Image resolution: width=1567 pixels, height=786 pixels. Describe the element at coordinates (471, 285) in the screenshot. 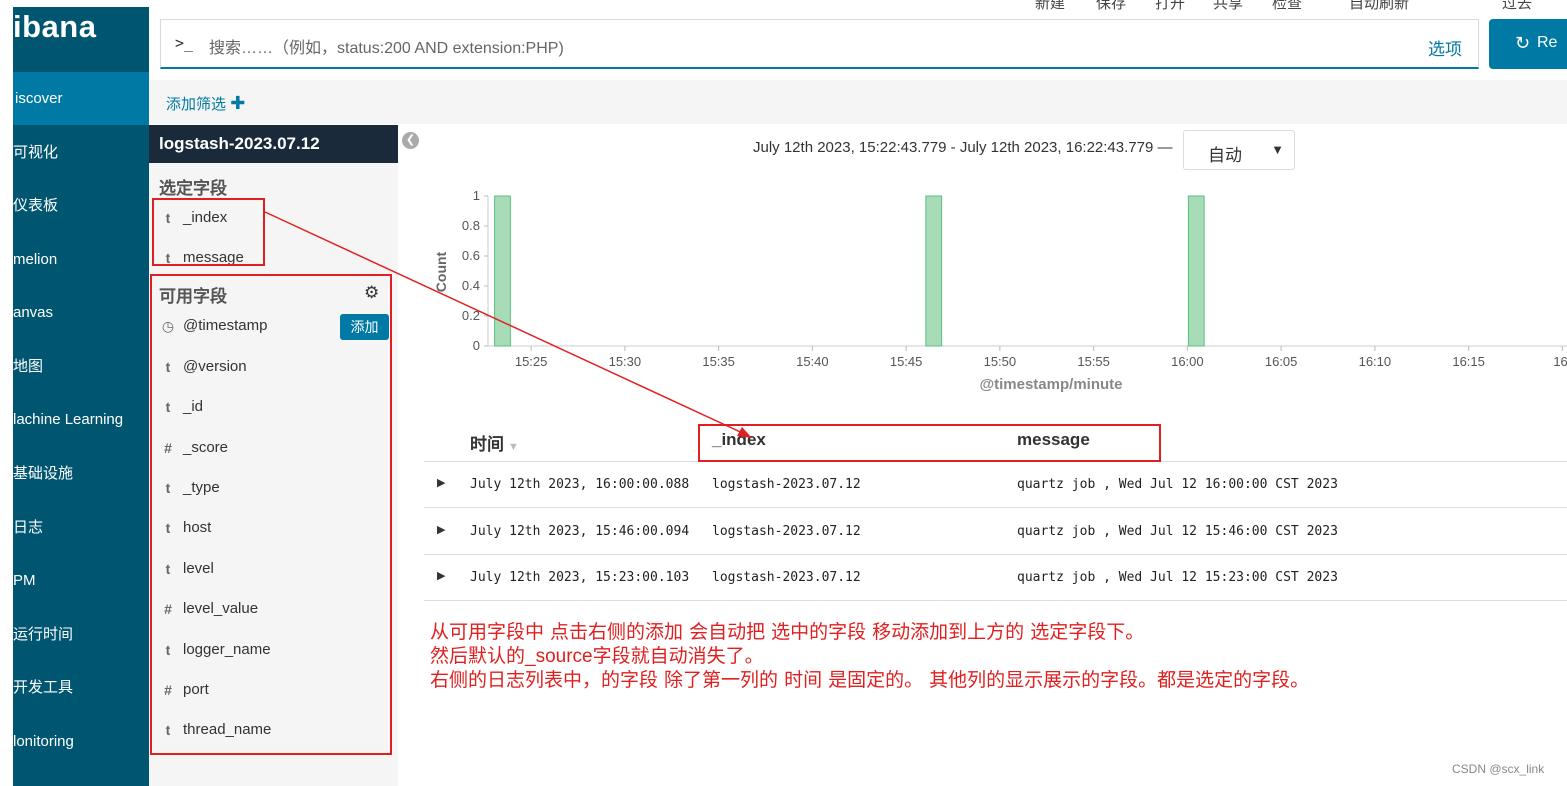

I see `y-tick-label: 0.4` at that location.